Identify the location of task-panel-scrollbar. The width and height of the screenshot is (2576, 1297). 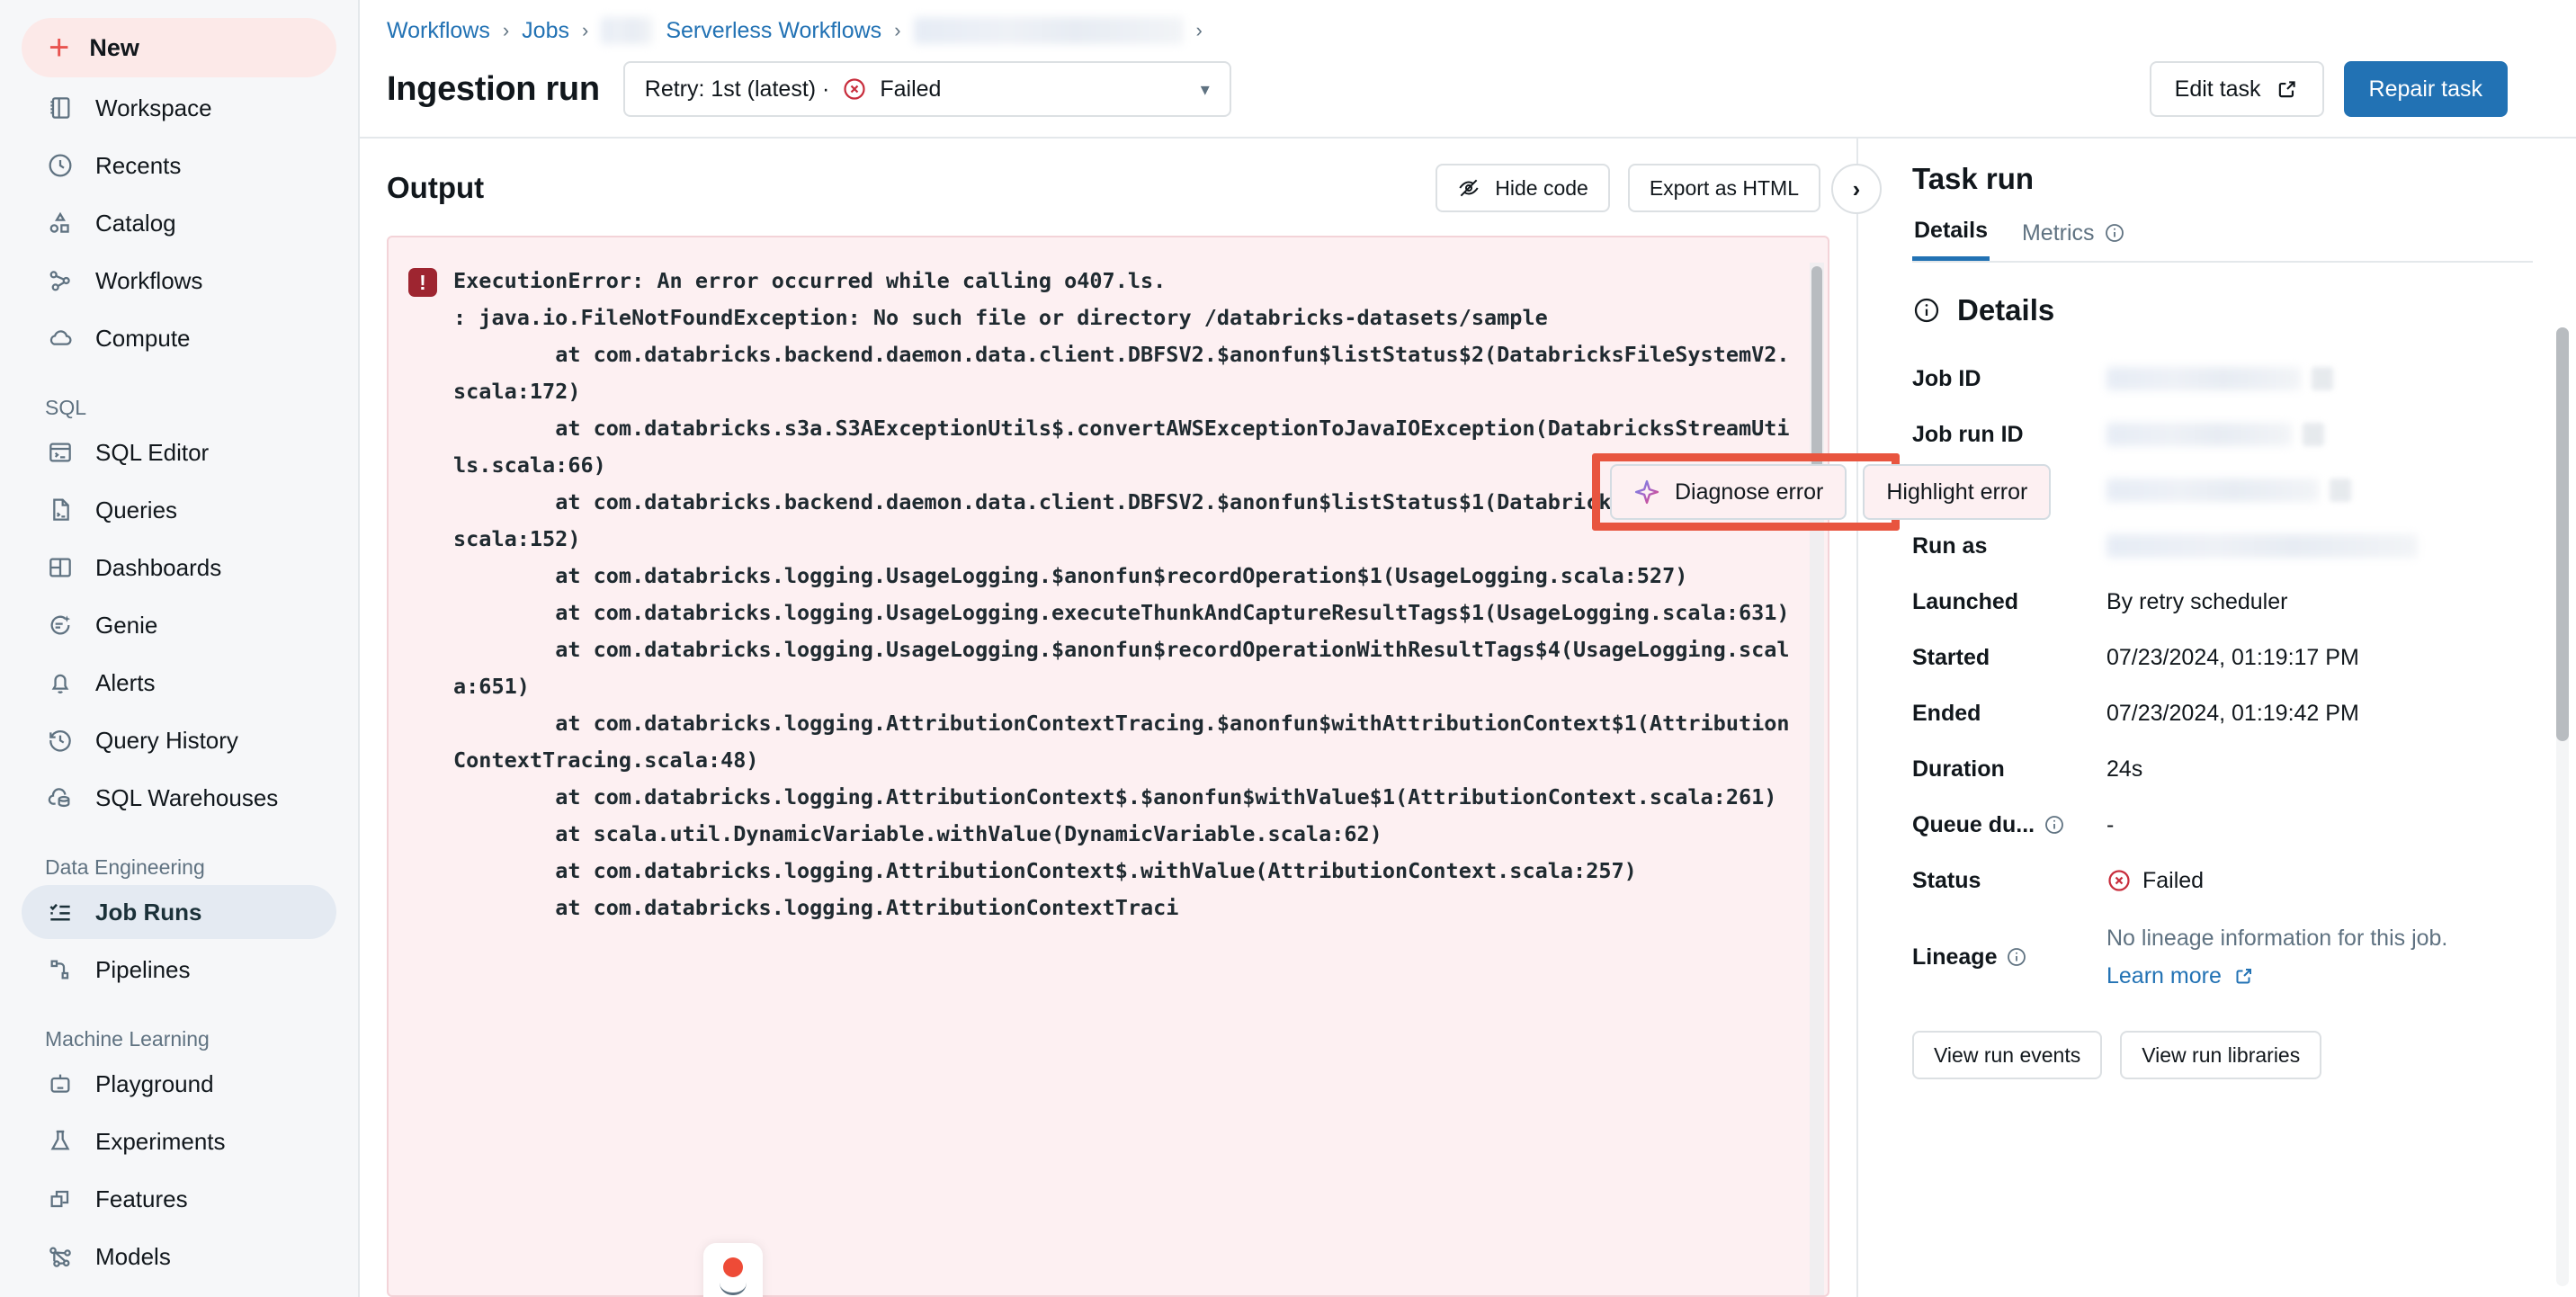
(2562, 806).